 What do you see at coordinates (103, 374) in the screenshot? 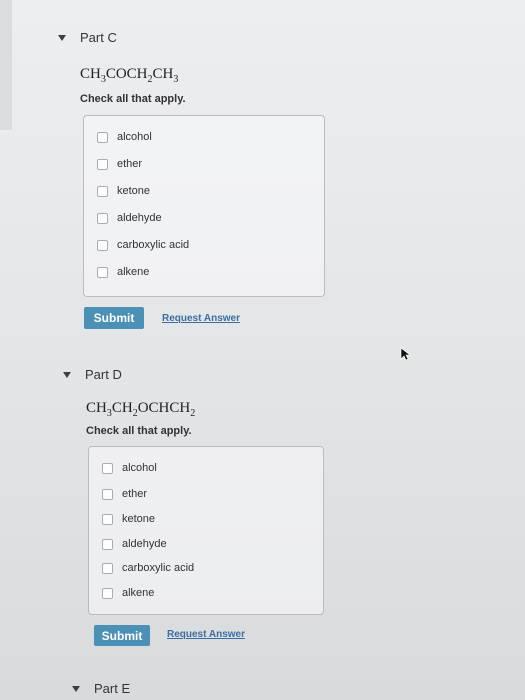
I see `part-d-title: Part D` at bounding box center [103, 374].